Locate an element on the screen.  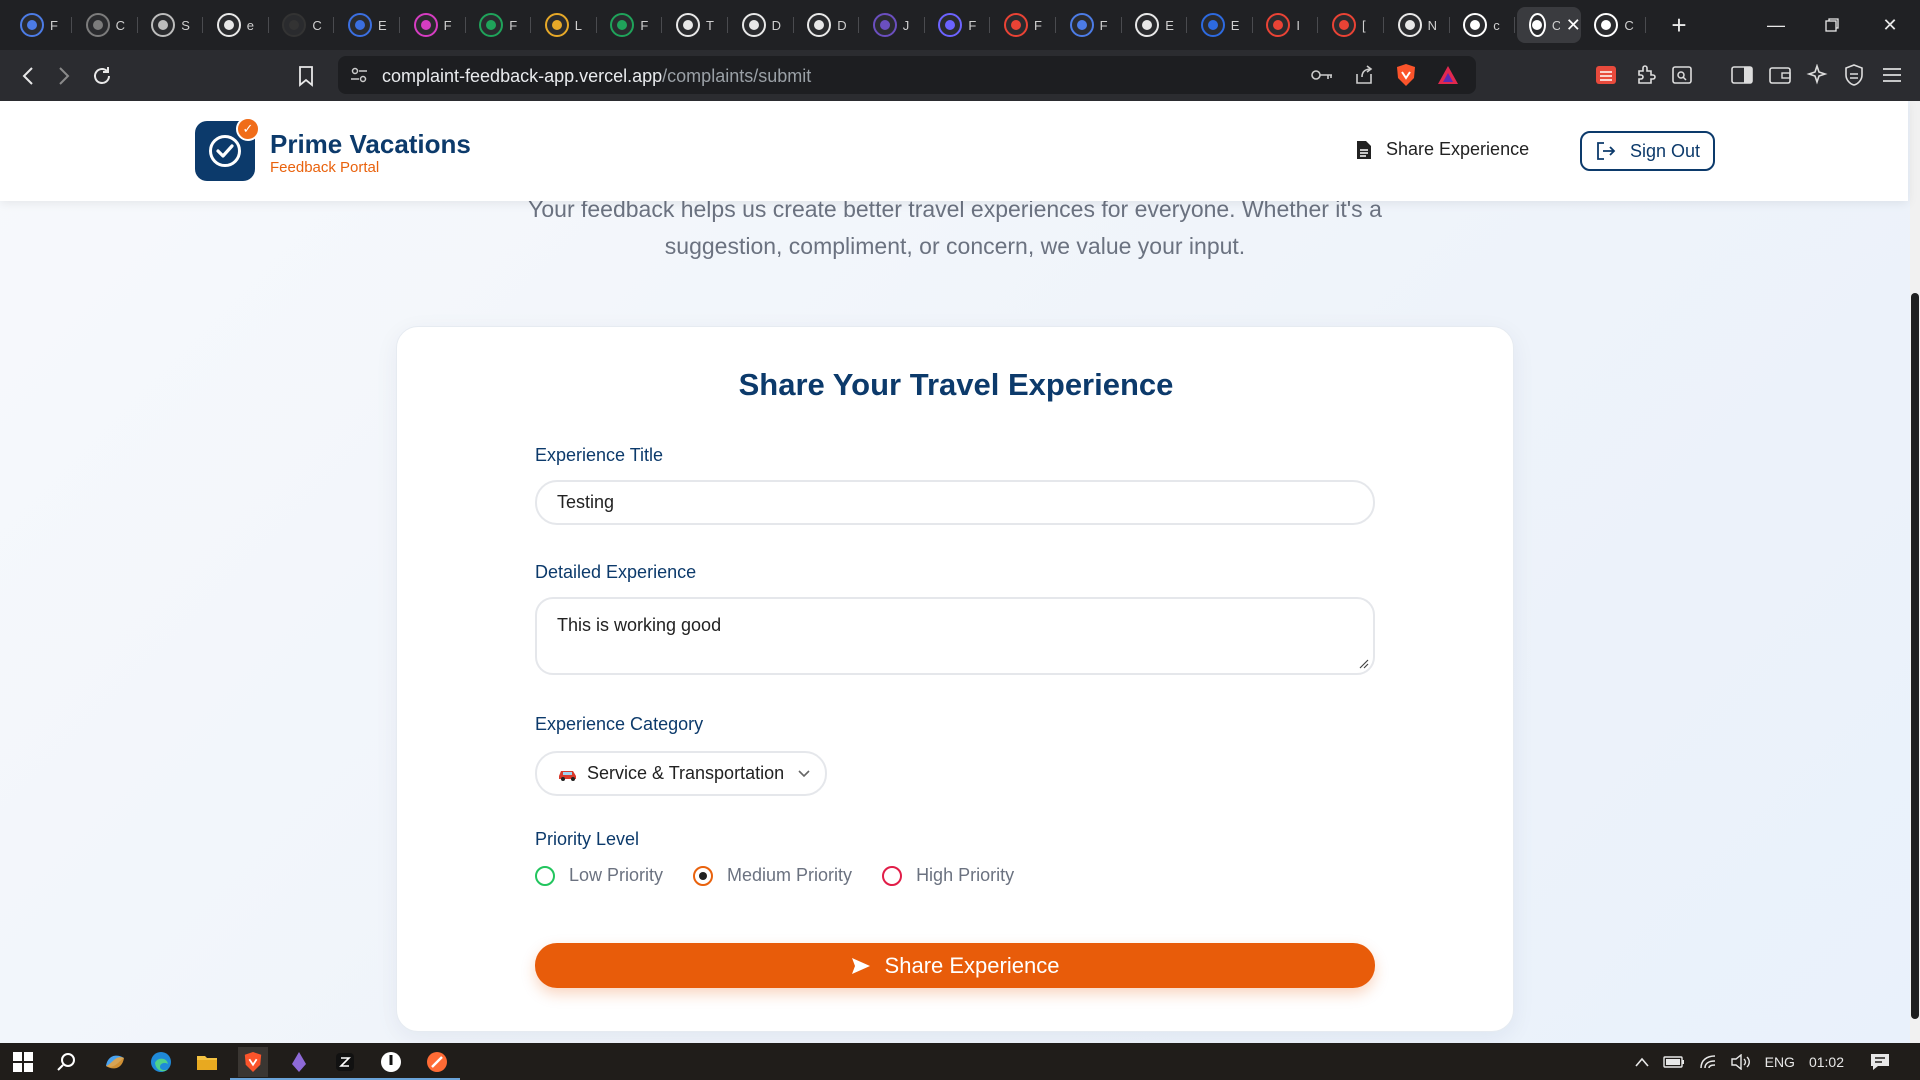
share-experience-submit-button: Share Experience is located at coordinates (955, 965).